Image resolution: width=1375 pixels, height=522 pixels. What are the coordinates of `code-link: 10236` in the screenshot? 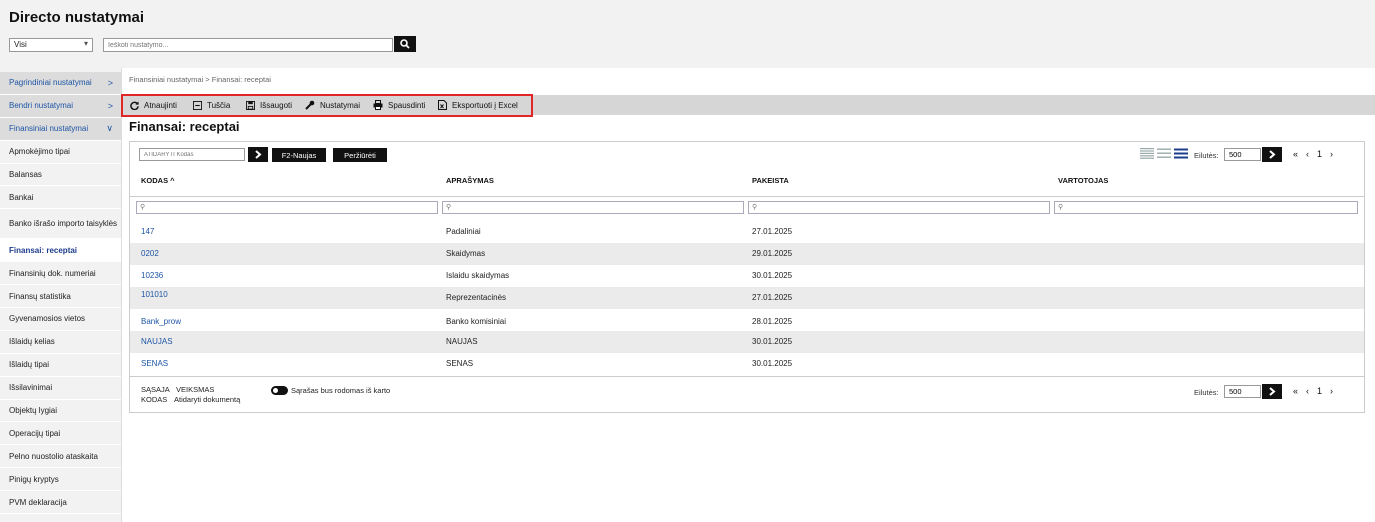 It's located at (152, 275).